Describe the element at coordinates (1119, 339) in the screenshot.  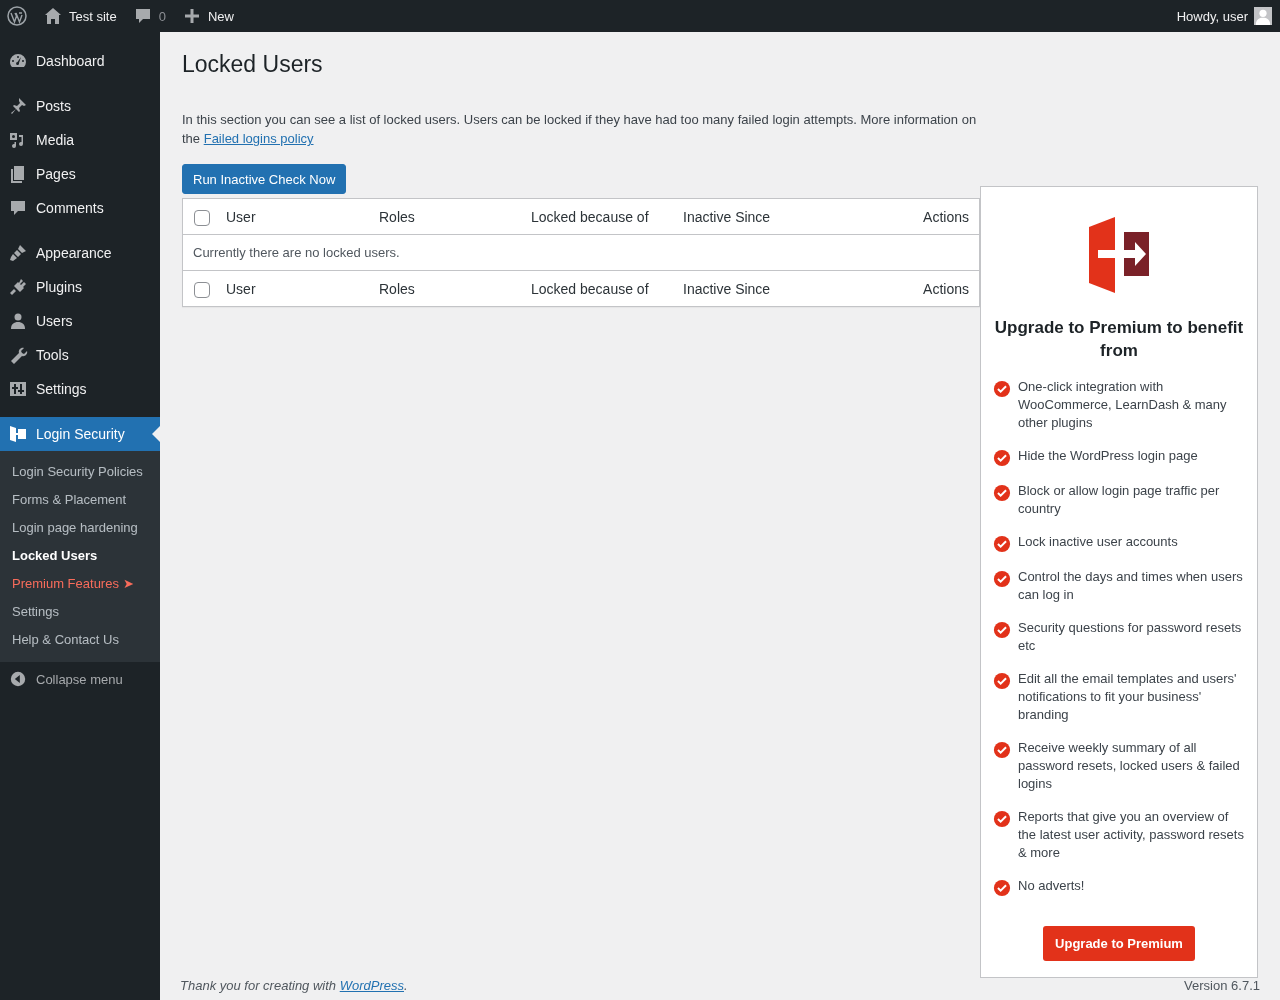
I see `panel-heading: Upgrade to Premium to benefit from` at that location.